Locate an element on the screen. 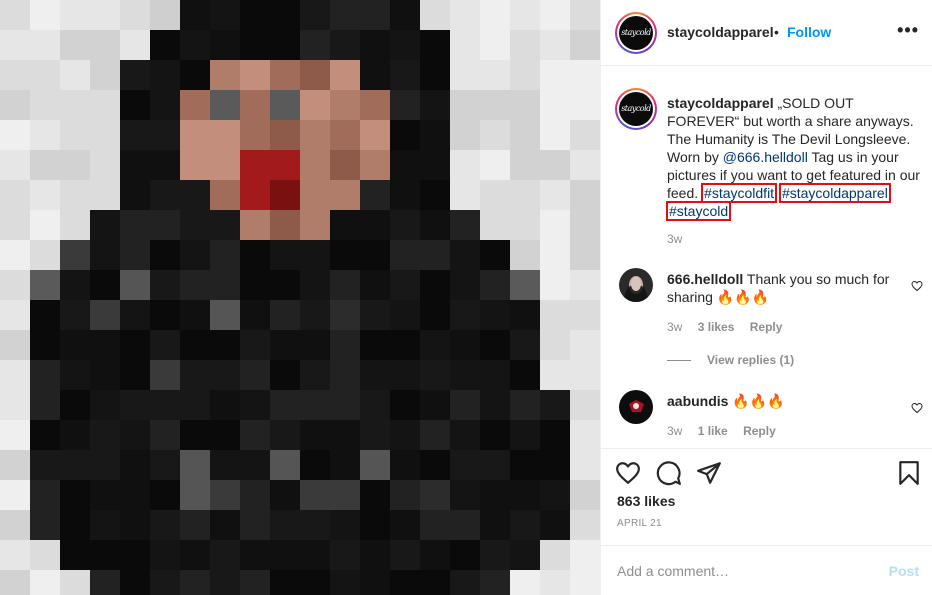 The image size is (932, 595). comment-username: 666.helldoll is located at coordinates (705, 279).